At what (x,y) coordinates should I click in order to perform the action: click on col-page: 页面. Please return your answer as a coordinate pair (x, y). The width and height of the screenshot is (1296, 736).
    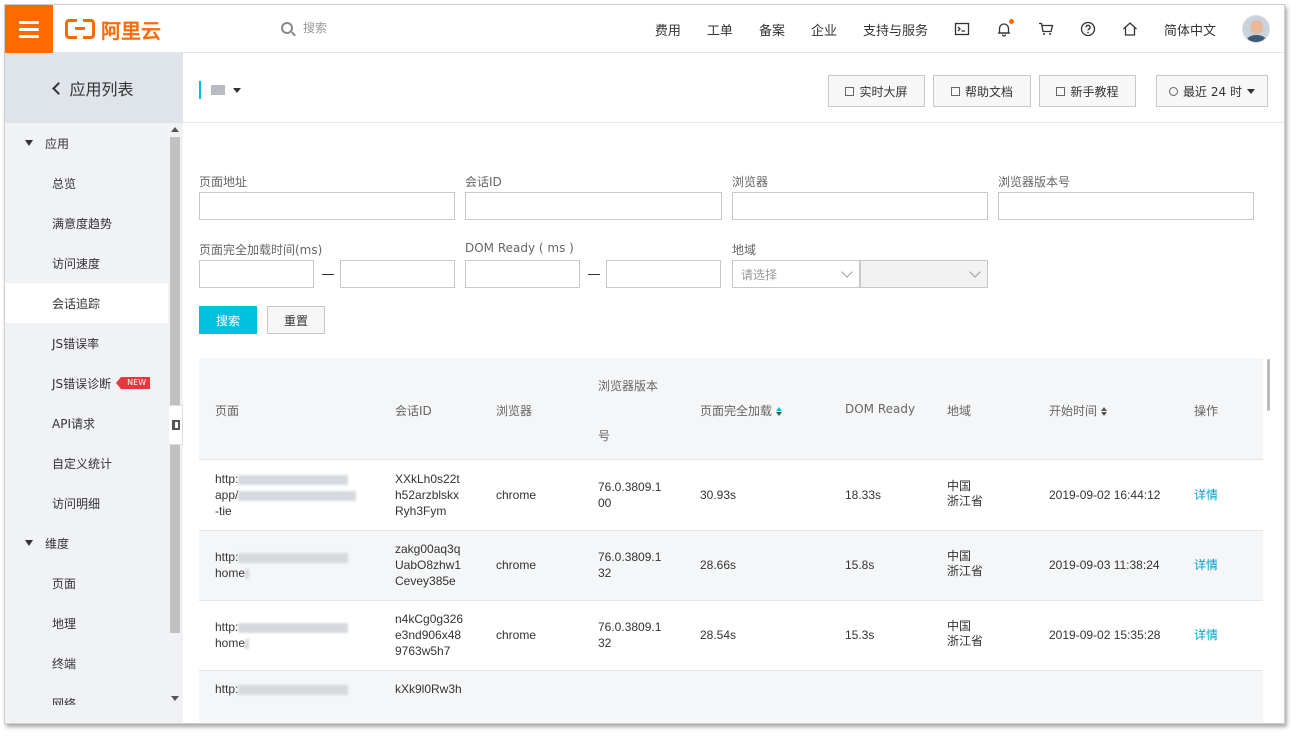
    Looking at the image, I should click on (227, 411).